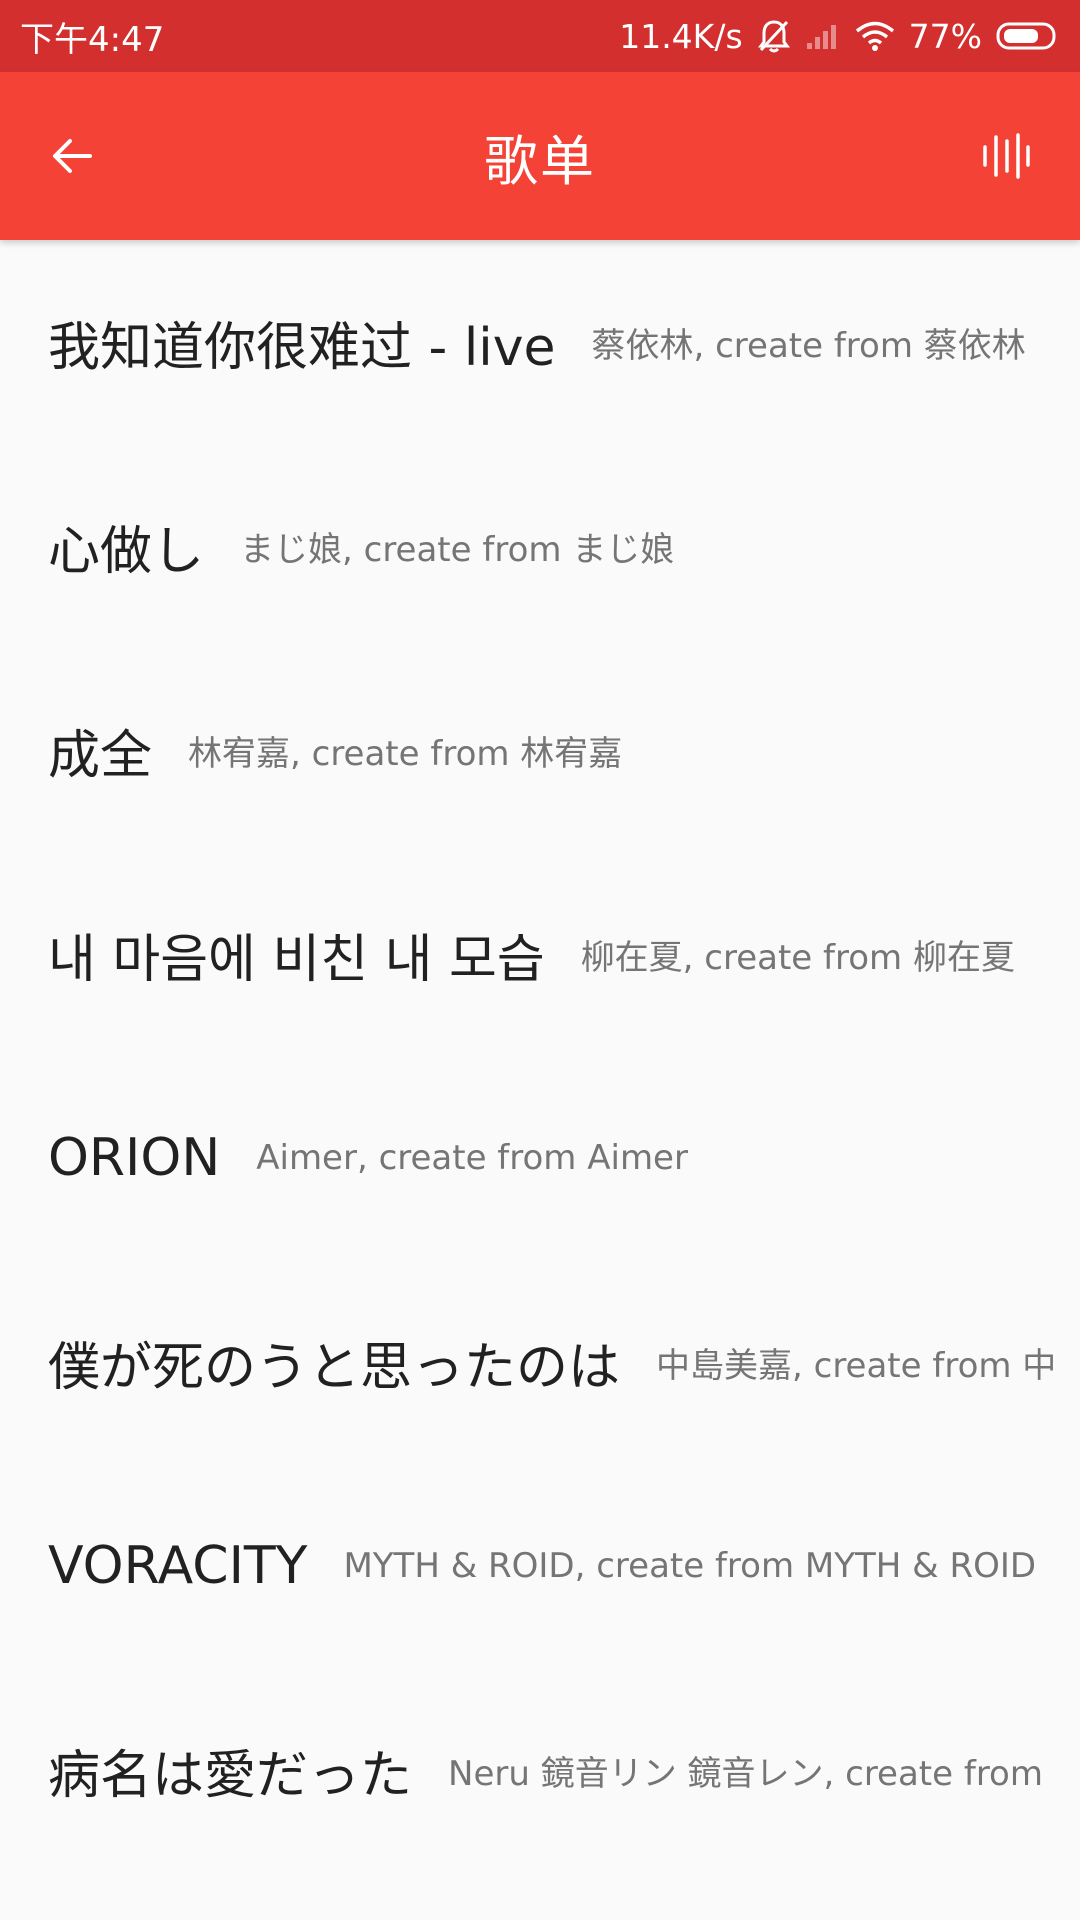 Image resolution: width=1080 pixels, height=1920 pixels. I want to click on bell-off-icon, so click(774, 36).